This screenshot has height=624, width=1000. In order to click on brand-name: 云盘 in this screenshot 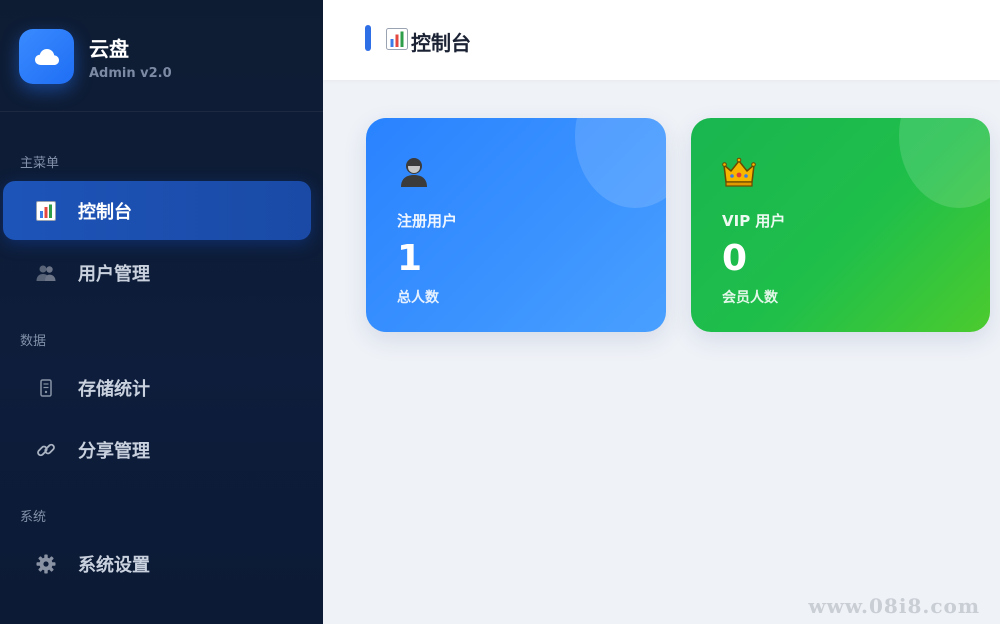, I will do `click(109, 49)`.